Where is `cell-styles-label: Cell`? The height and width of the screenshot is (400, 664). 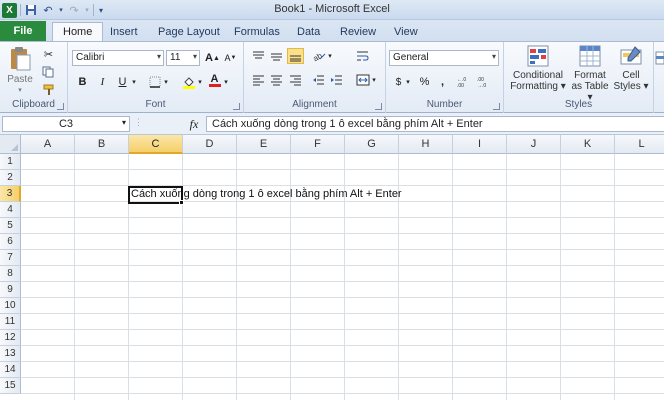 cell-styles-label: Cell is located at coordinates (631, 75).